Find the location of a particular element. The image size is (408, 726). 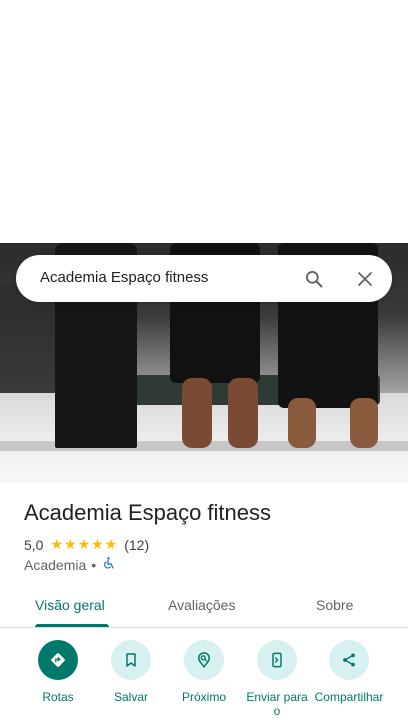

place-title: Academia Espaço fitness is located at coordinates (148, 512).